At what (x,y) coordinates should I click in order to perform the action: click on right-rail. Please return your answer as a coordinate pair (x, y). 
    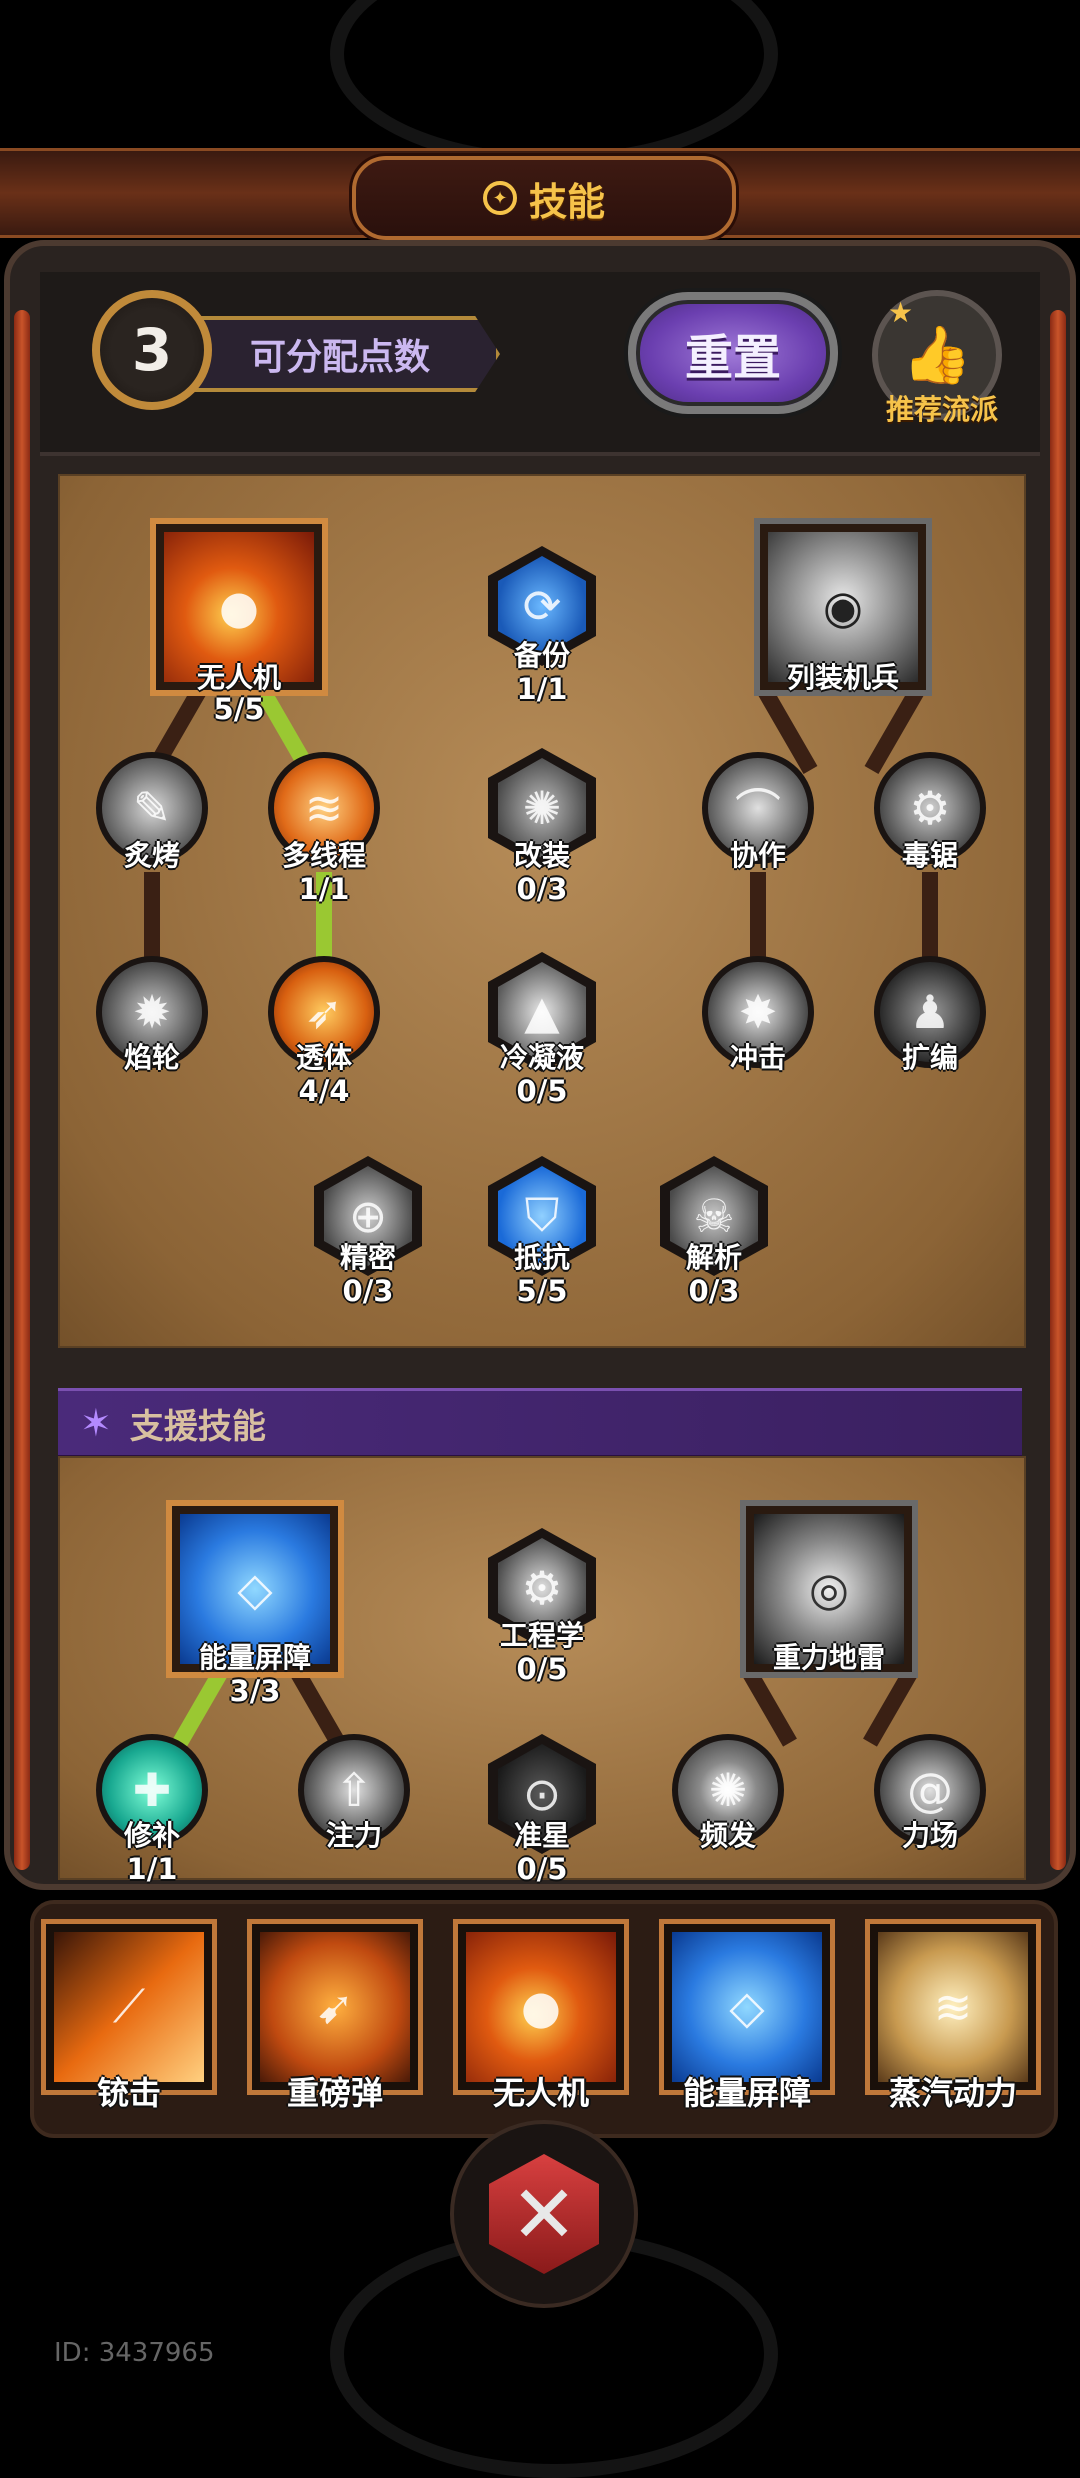
    Looking at the image, I should click on (1058, 1090).